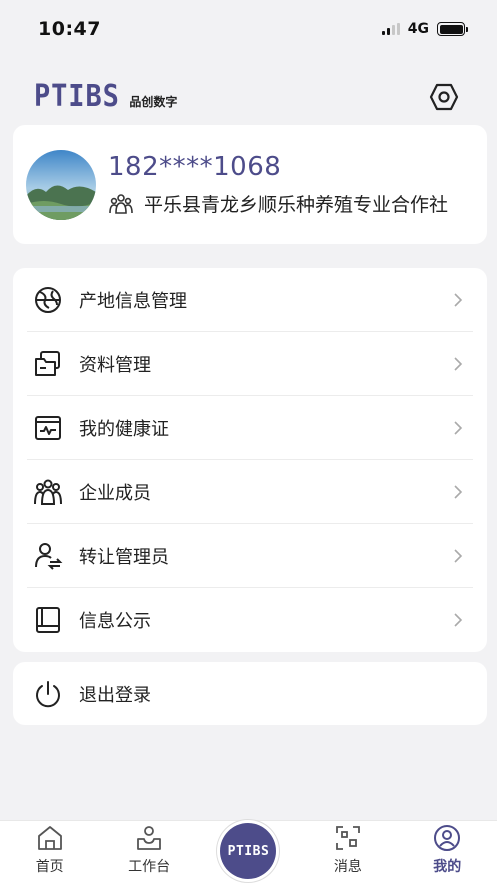  What do you see at coordinates (248, 29) in the screenshot?
I see `status-bar: 10:47 4G` at bounding box center [248, 29].